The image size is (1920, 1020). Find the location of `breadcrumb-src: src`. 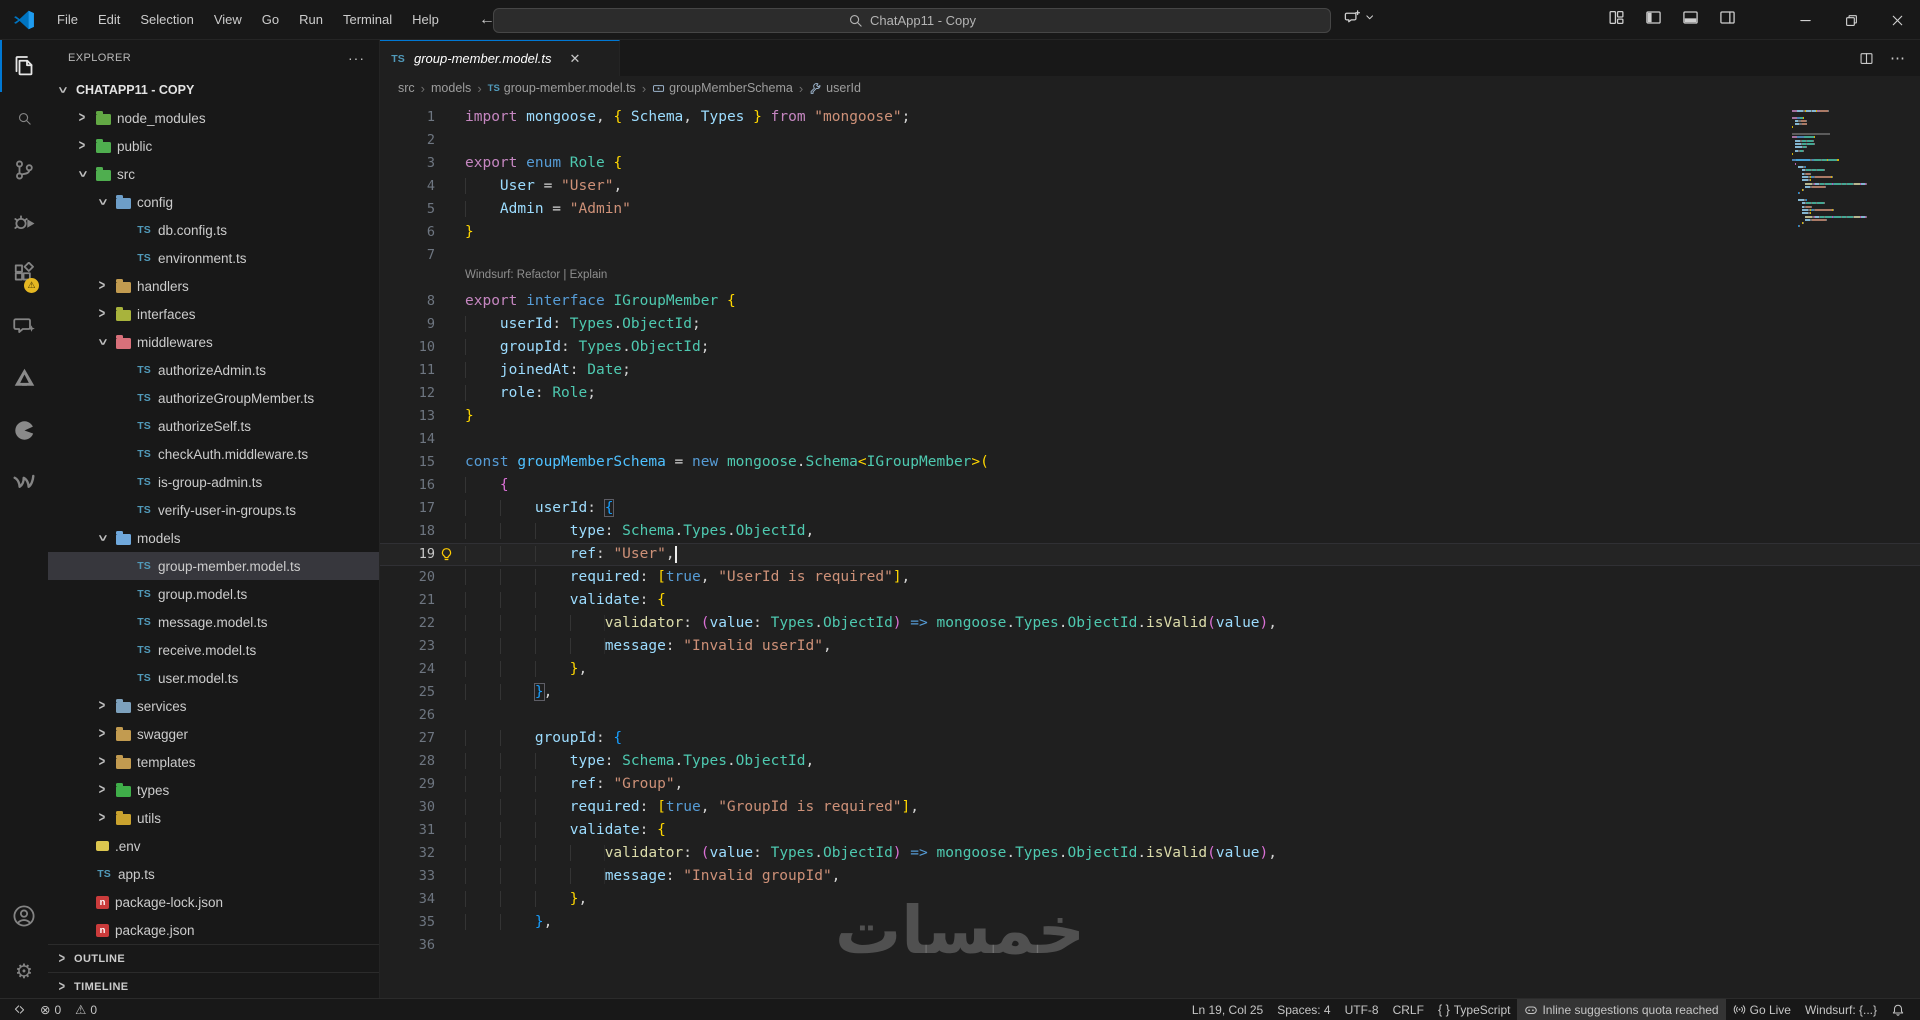

breadcrumb-src: src is located at coordinates (406, 88).